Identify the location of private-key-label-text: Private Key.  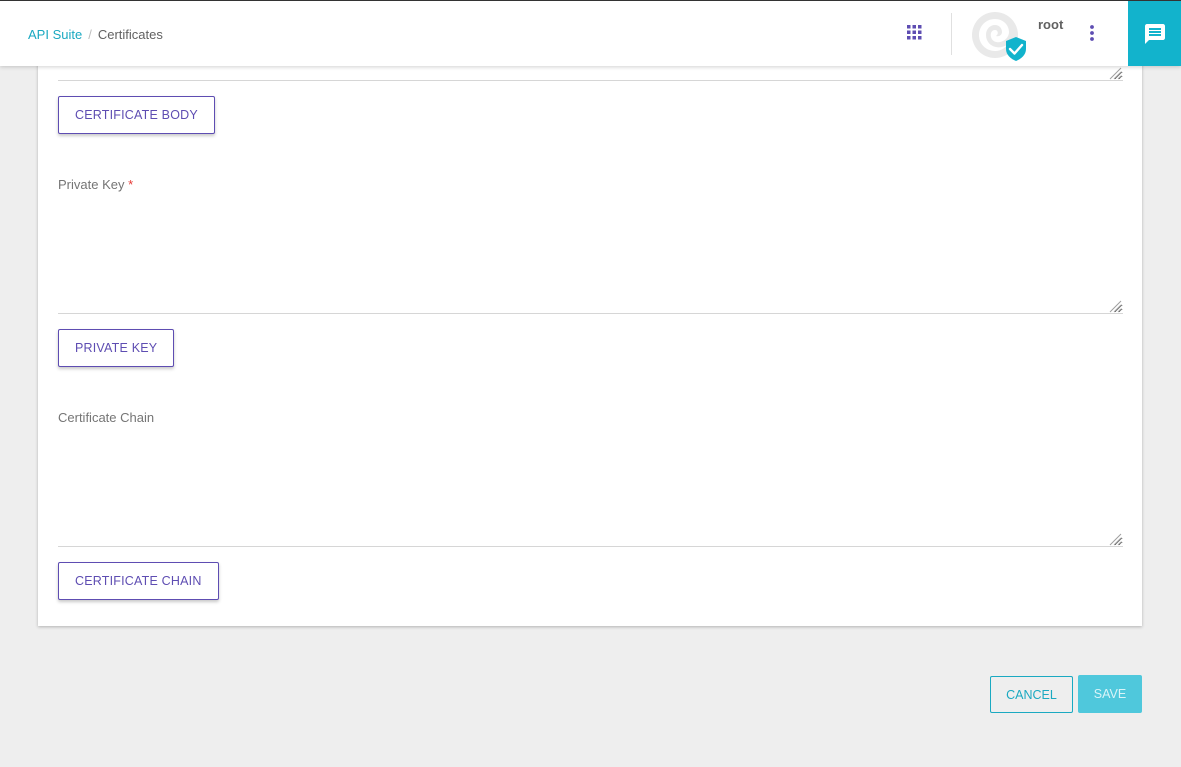
(91, 184).